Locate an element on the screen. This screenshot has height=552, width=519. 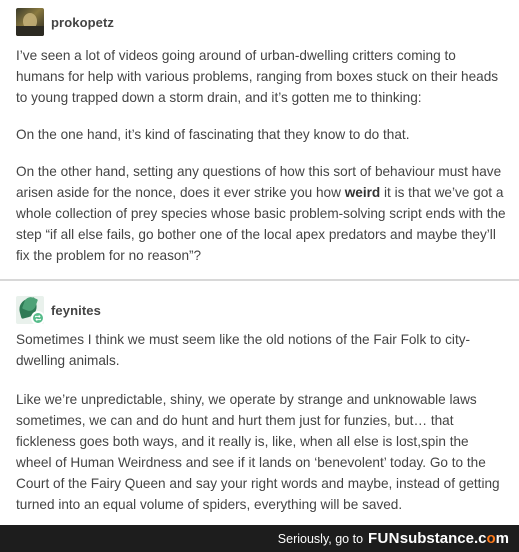
logo-fun: FUN is located at coordinates (384, 538).